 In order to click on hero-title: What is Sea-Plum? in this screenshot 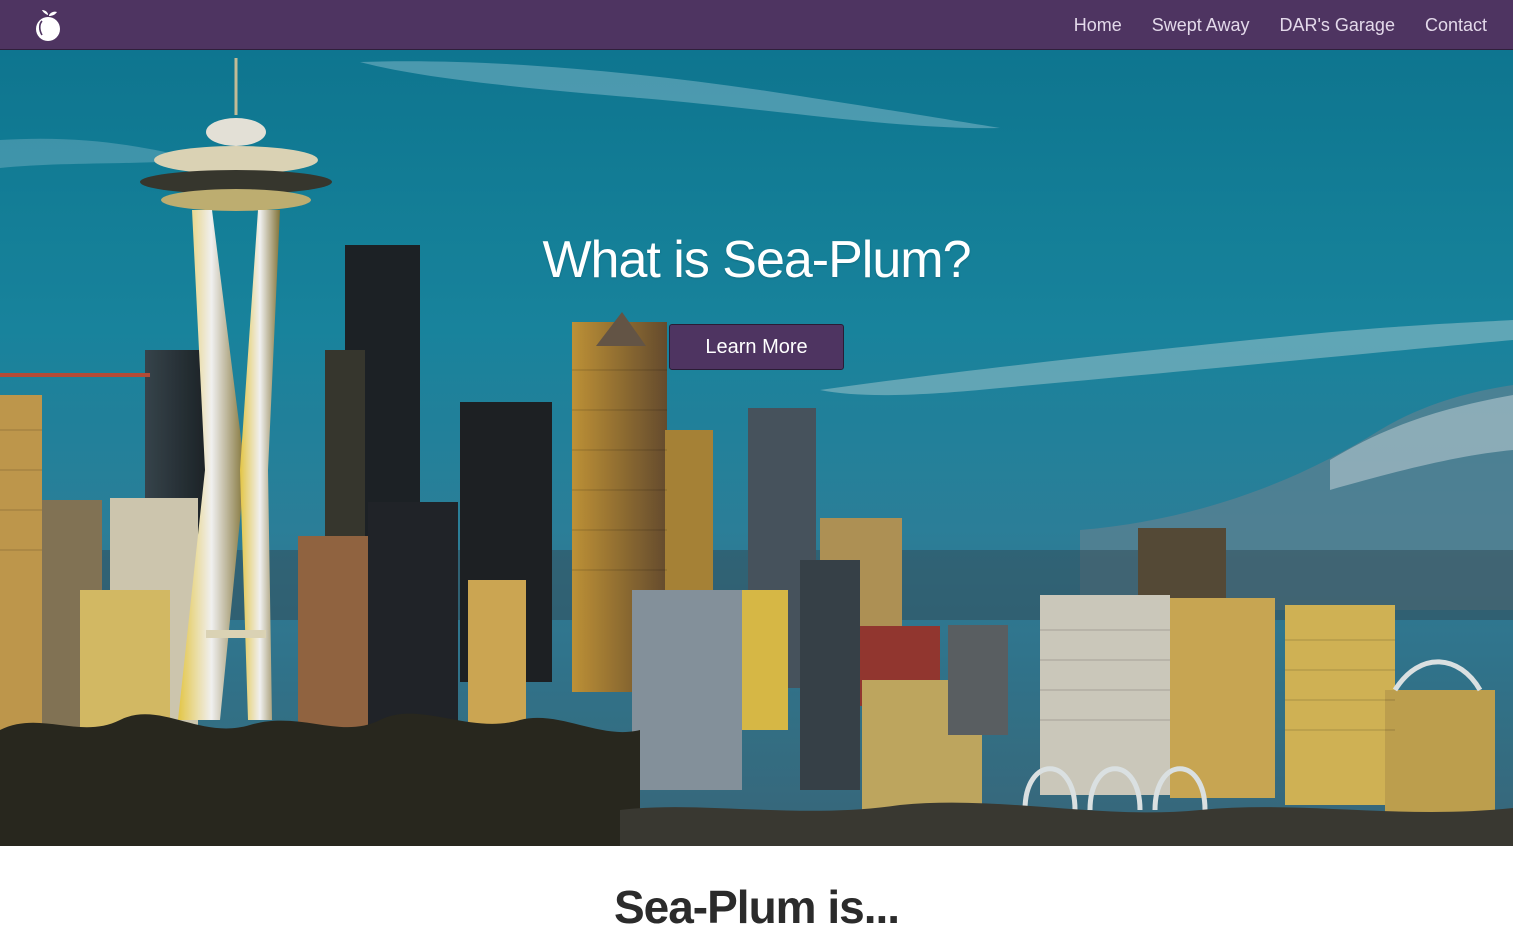, I will do `click(756, 260)`.